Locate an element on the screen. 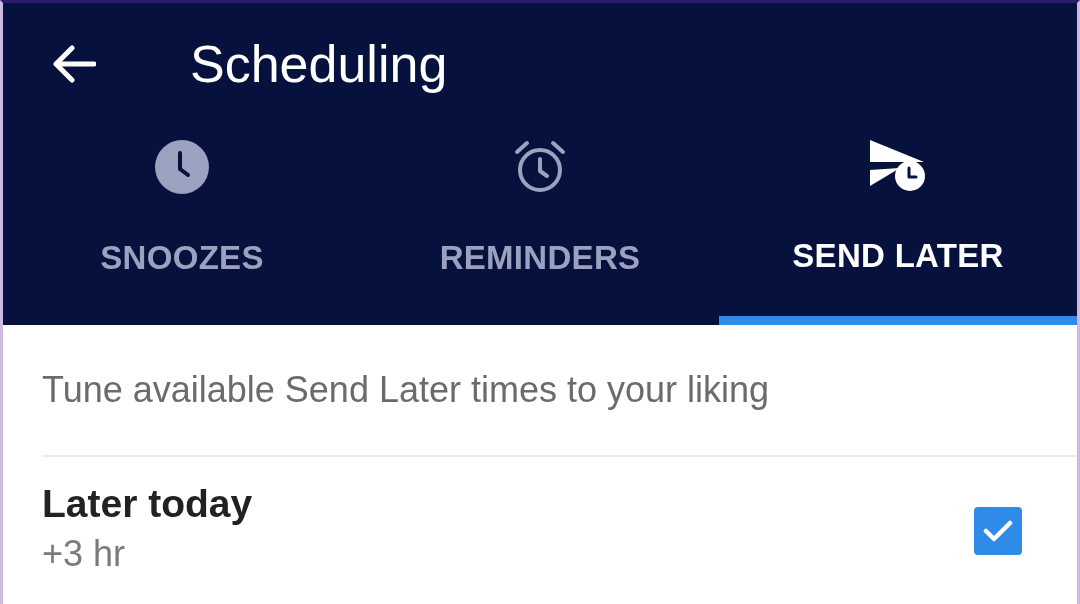  alarm-clock-icon is located at coordinates (540, 167).